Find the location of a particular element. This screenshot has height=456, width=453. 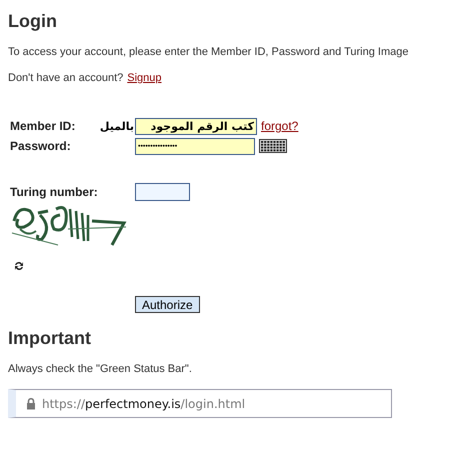

section-heading: Important is located at coordinates (50, 338).